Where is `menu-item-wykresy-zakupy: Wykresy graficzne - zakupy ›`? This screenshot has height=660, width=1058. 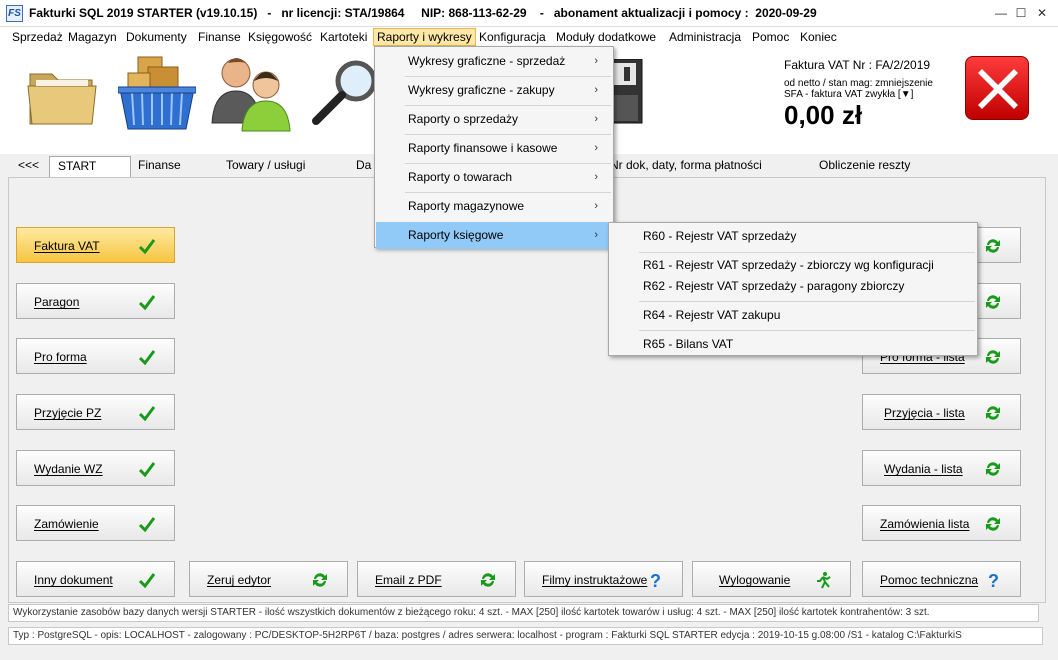
menu-item-wykresy-zakupy: Wykresy graficzne - zakupy › is located at coordinates (494, 90).